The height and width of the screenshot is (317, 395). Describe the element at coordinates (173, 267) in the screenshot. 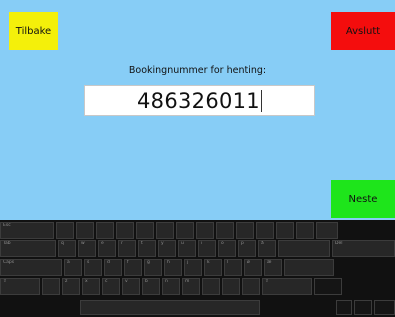

I see `keyboard-key: h` at that location.